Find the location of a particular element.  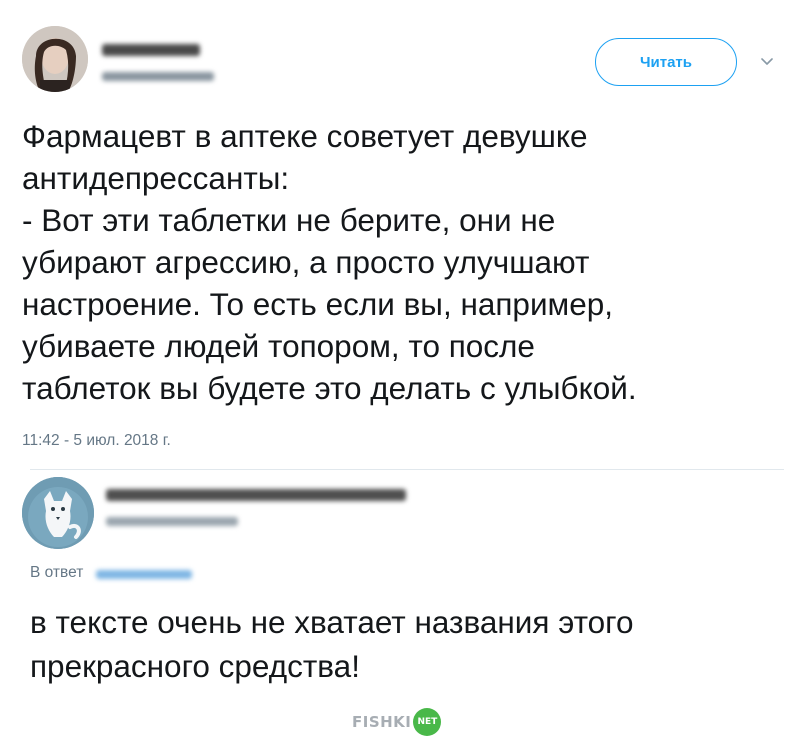

watermark: FISHKI NET is located at coordinates (397, 722).